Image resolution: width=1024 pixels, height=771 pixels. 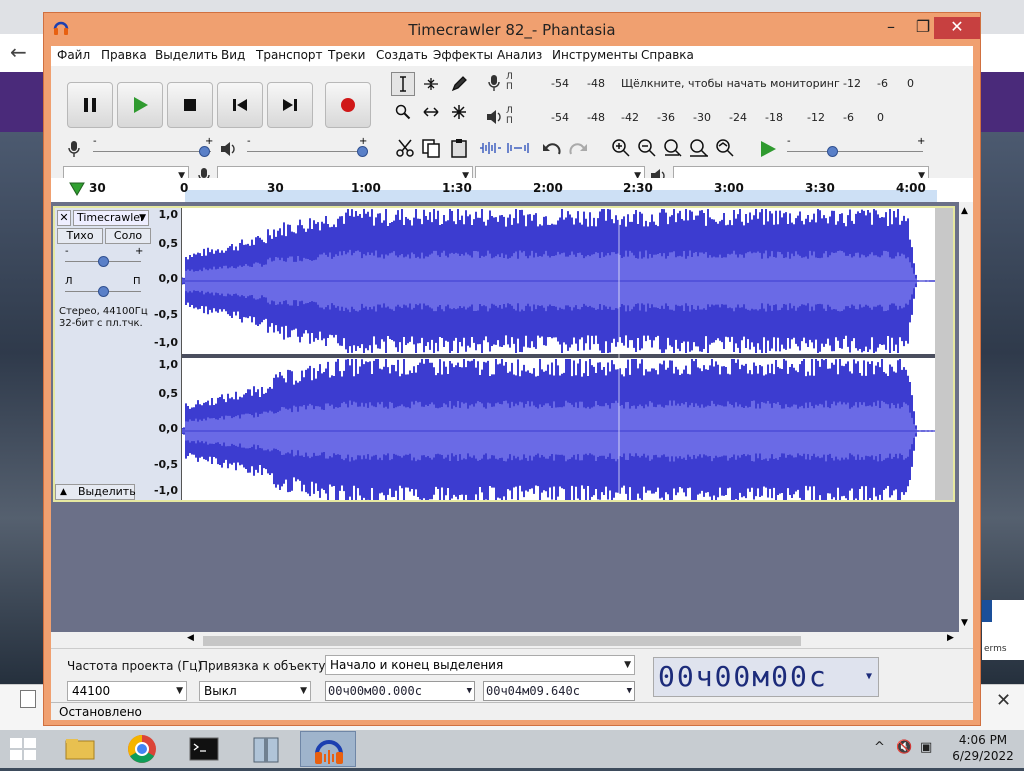 I want to click on pan-slider, so click(x=103, y=291).